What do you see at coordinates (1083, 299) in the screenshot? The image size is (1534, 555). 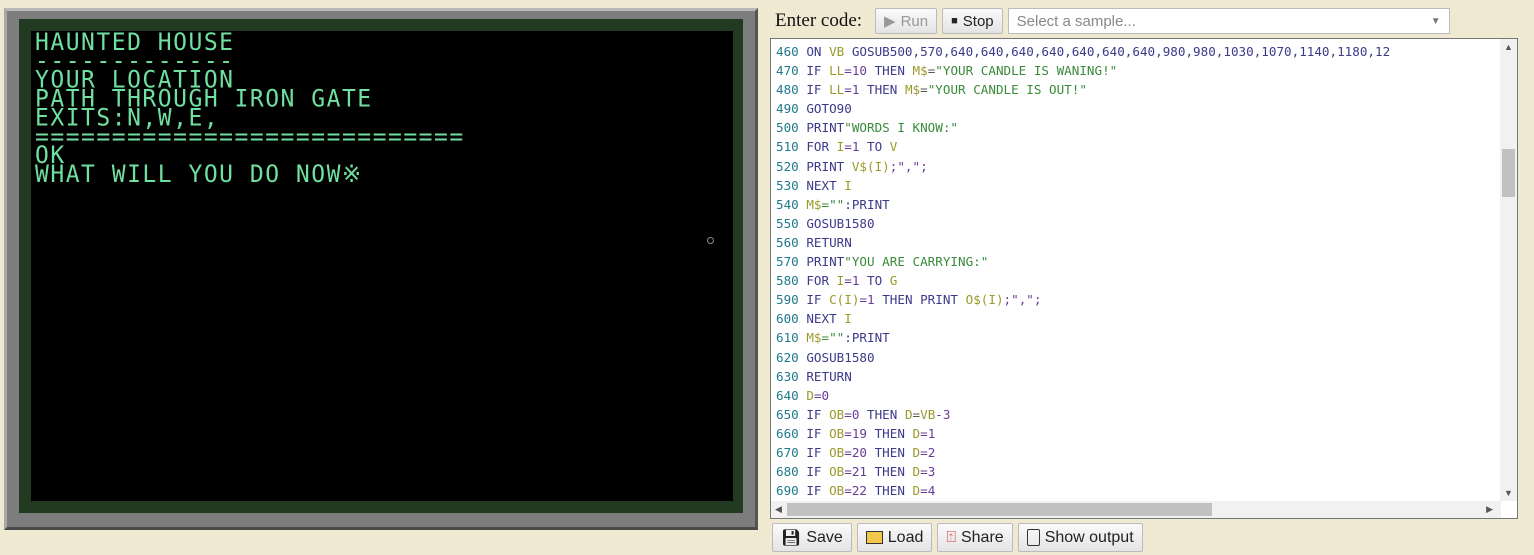 I see `code-line: 590 IF C(I)=1 THEN PRINT O$(I);",";` at bounding box center [1083, 299].